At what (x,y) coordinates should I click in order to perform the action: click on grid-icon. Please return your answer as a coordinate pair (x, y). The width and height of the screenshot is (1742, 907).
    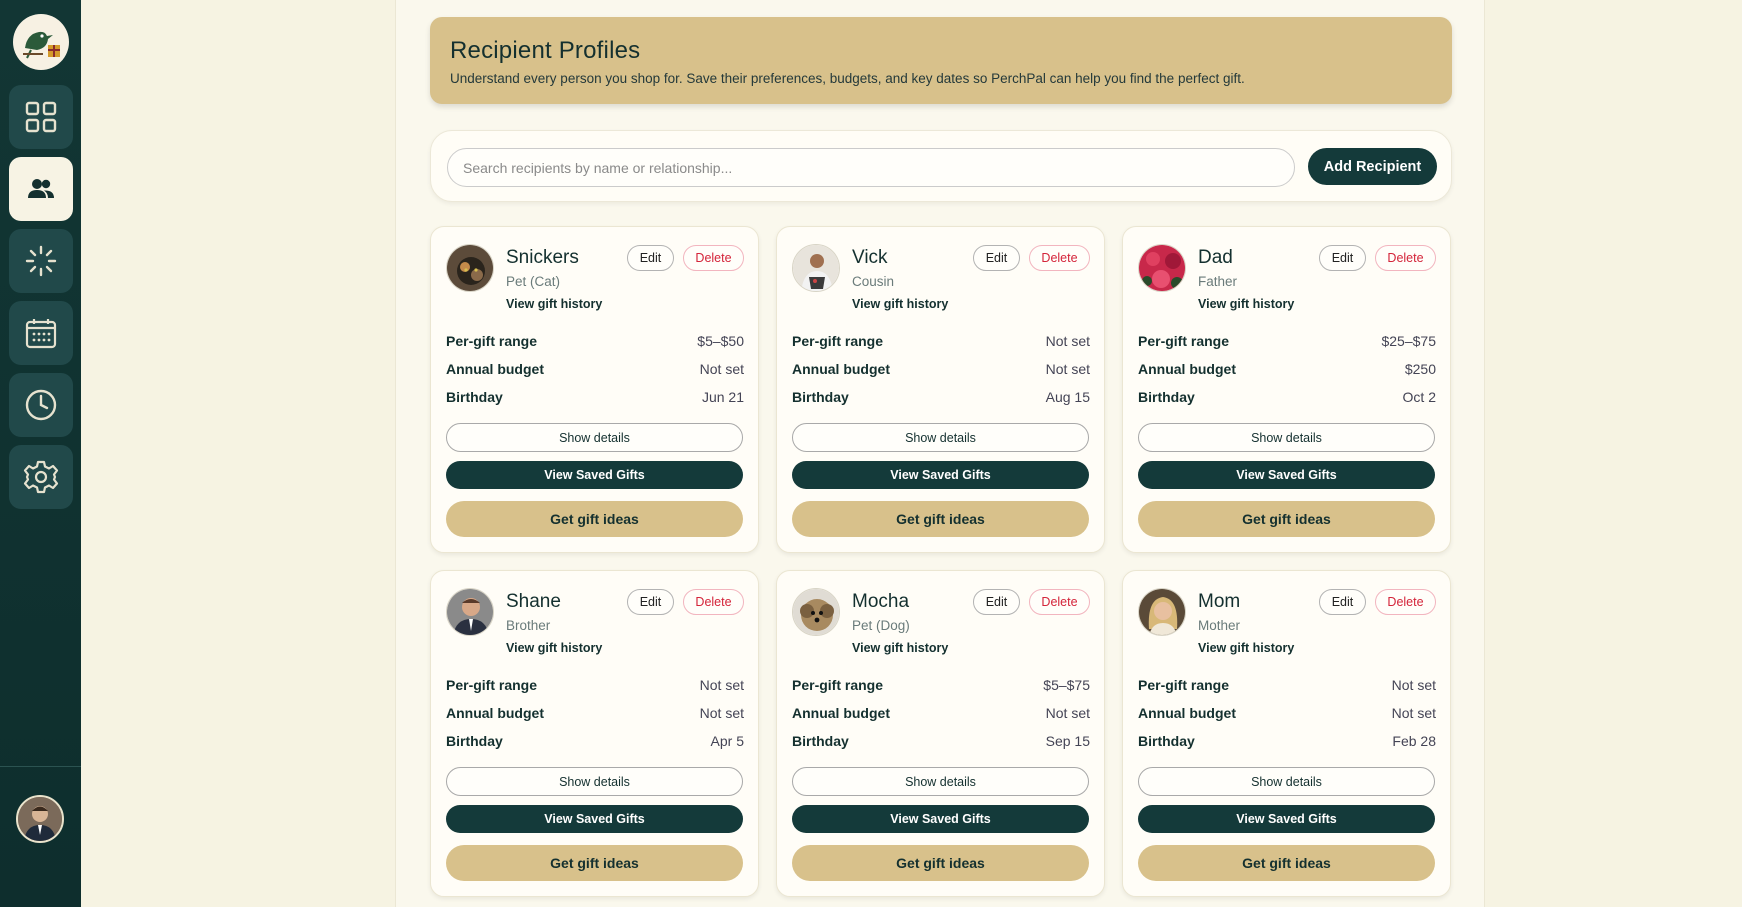
    Looking at the image, I should click on (40, 117).